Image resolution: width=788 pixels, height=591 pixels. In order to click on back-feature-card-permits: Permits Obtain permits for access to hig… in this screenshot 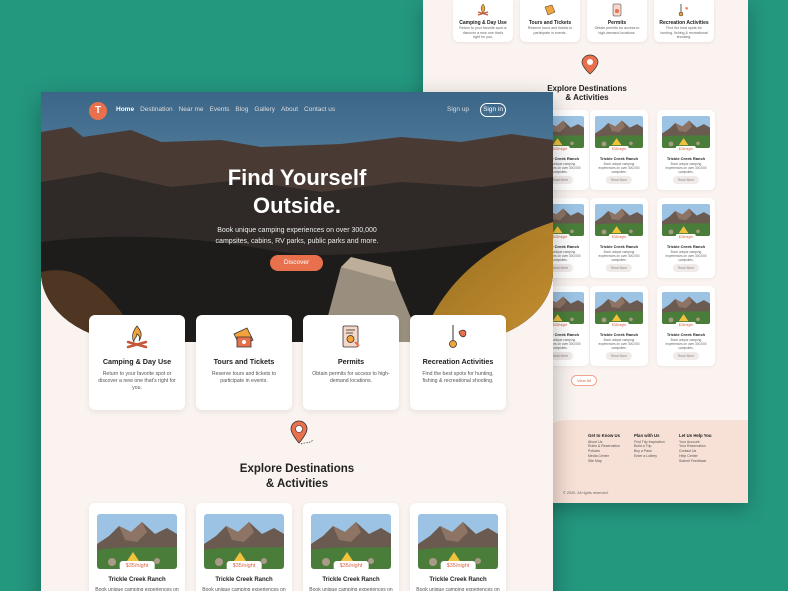, I will do `click(617, 21)`.